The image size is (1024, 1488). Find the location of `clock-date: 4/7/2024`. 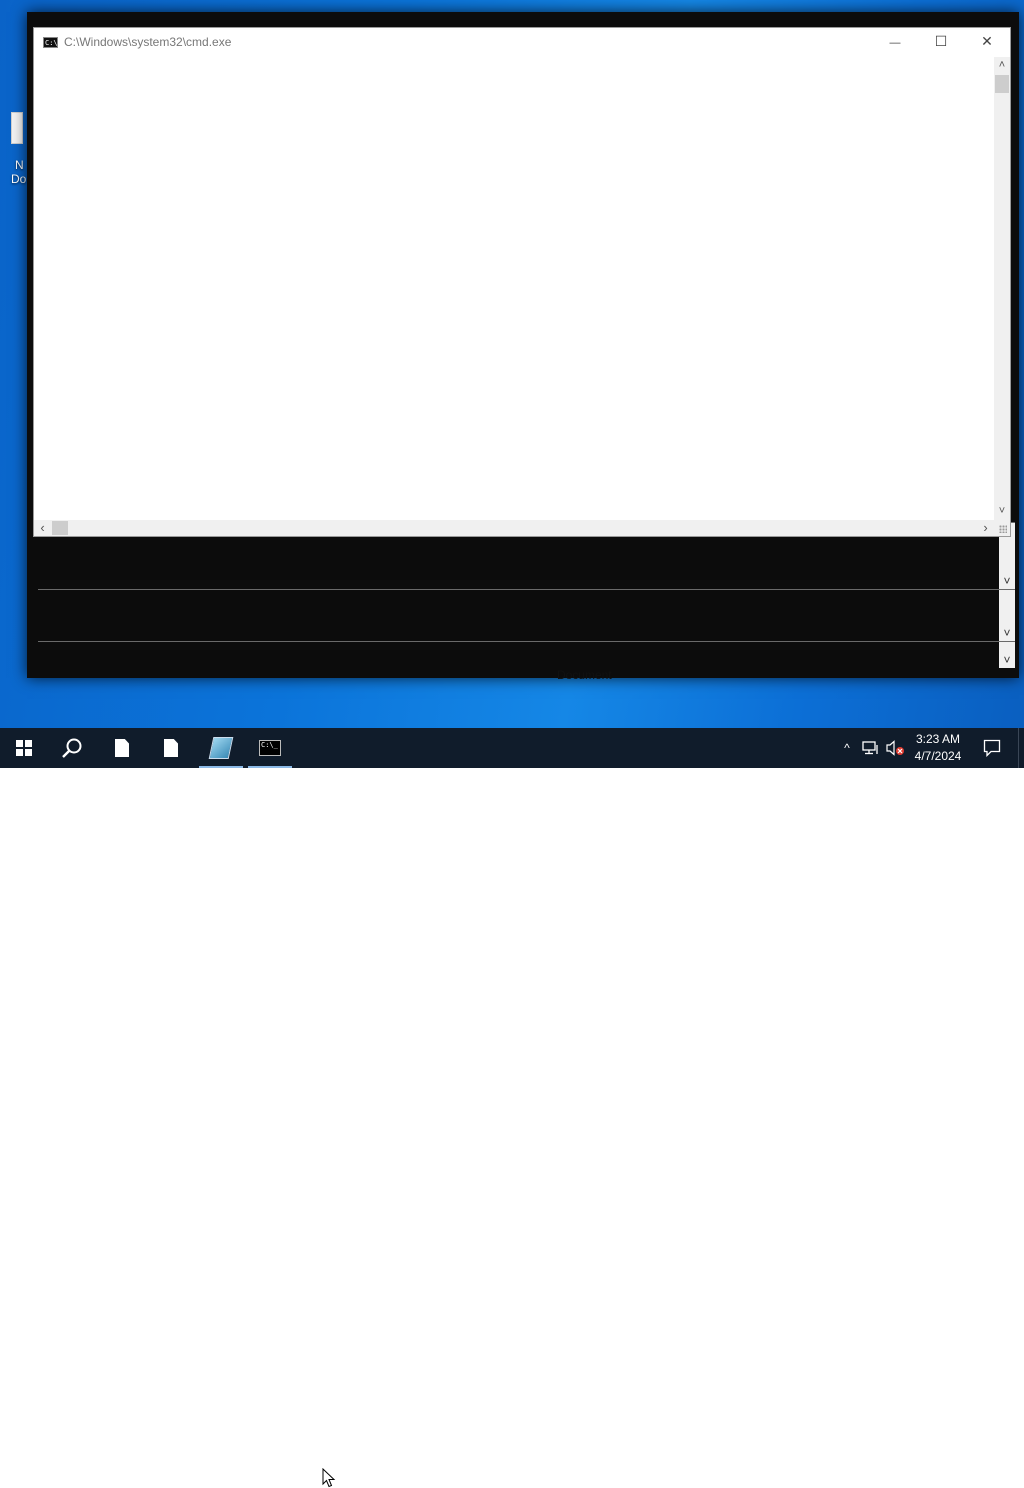

clock-date: 4/7/2024 is located at coordinates (938, 756).